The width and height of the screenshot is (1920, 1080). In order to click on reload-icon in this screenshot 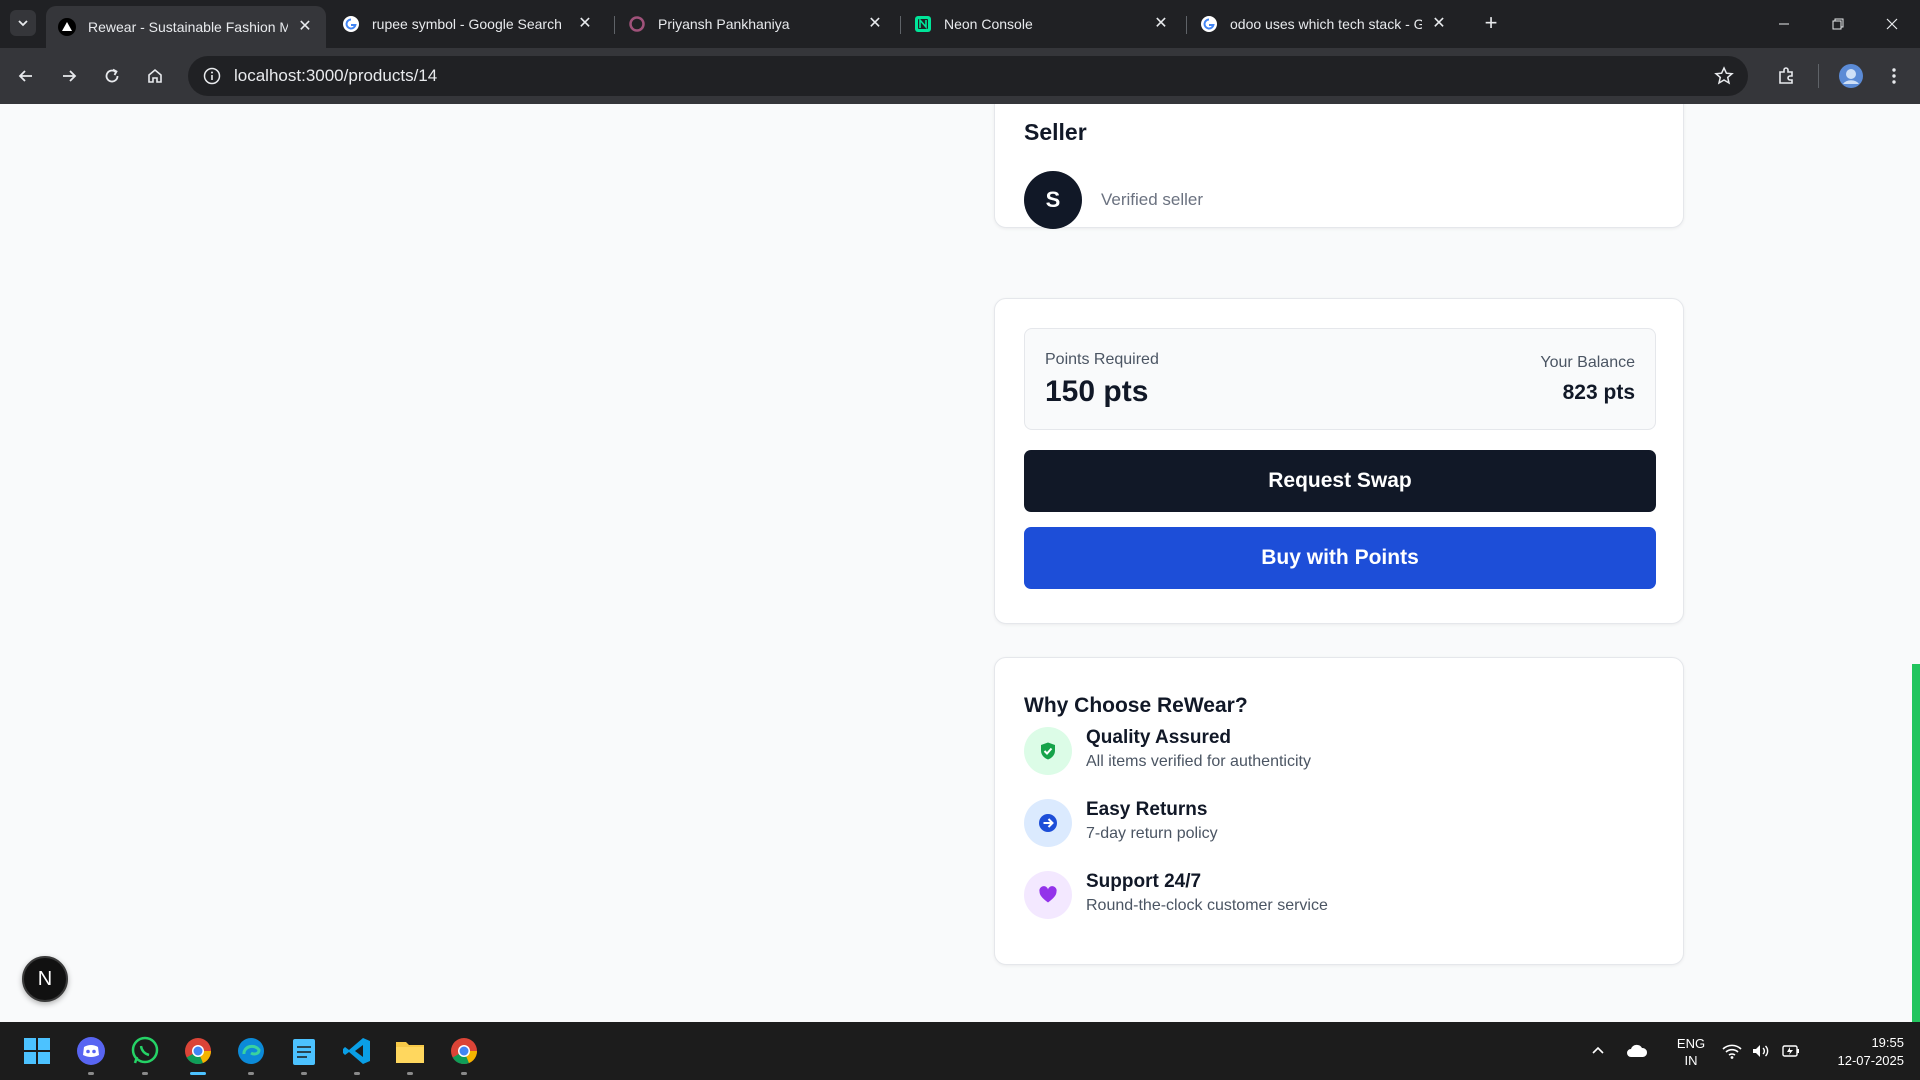, I will do `click(112, 75)`.